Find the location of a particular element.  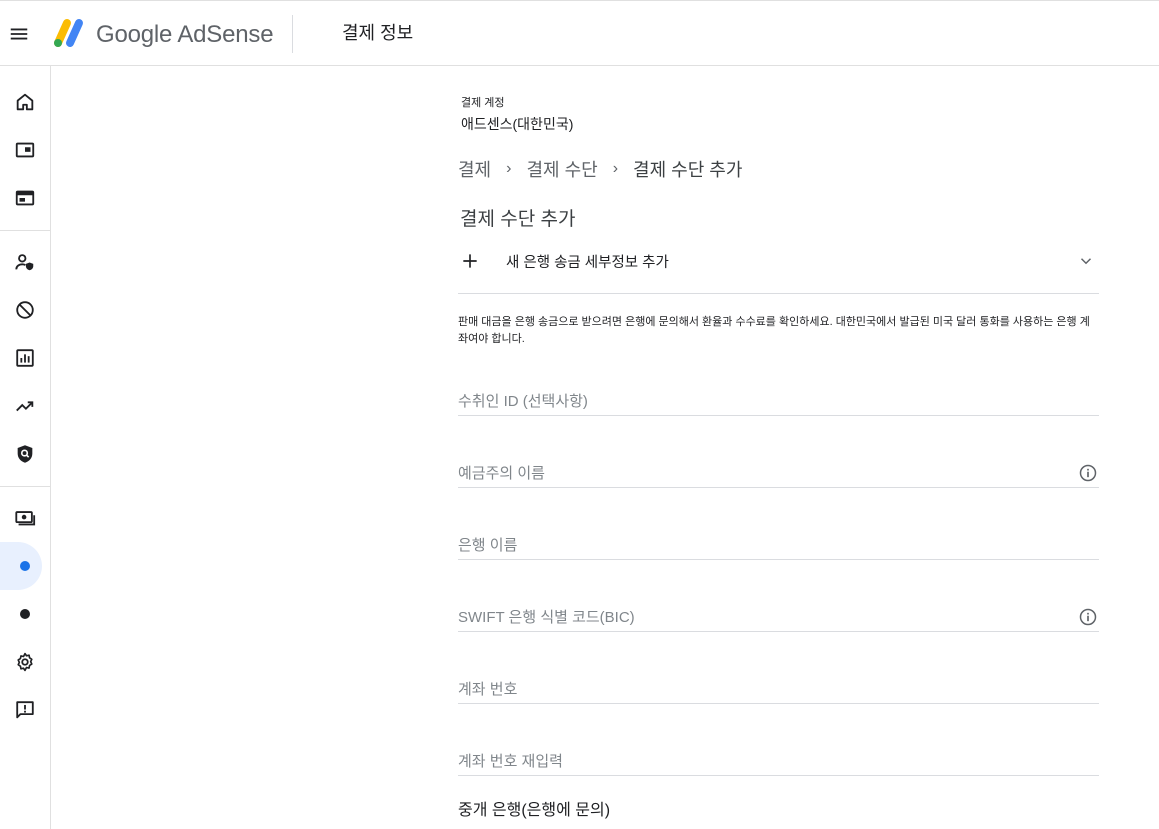

plus-icon is located at coordinates (470, 261).